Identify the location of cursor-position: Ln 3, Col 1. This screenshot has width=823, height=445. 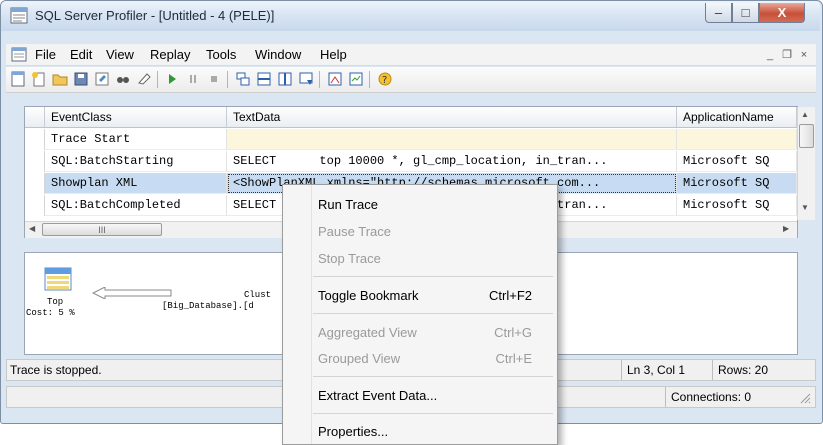
(666, 370).